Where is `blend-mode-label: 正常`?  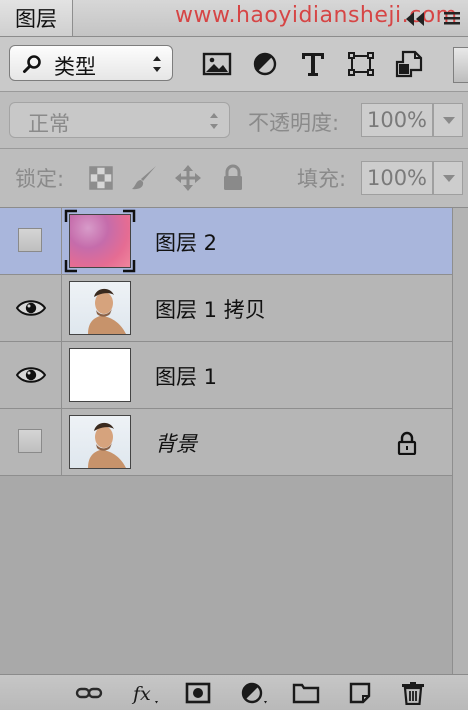 blend-mode-label: 正常 is located at coordinates (49, 124).